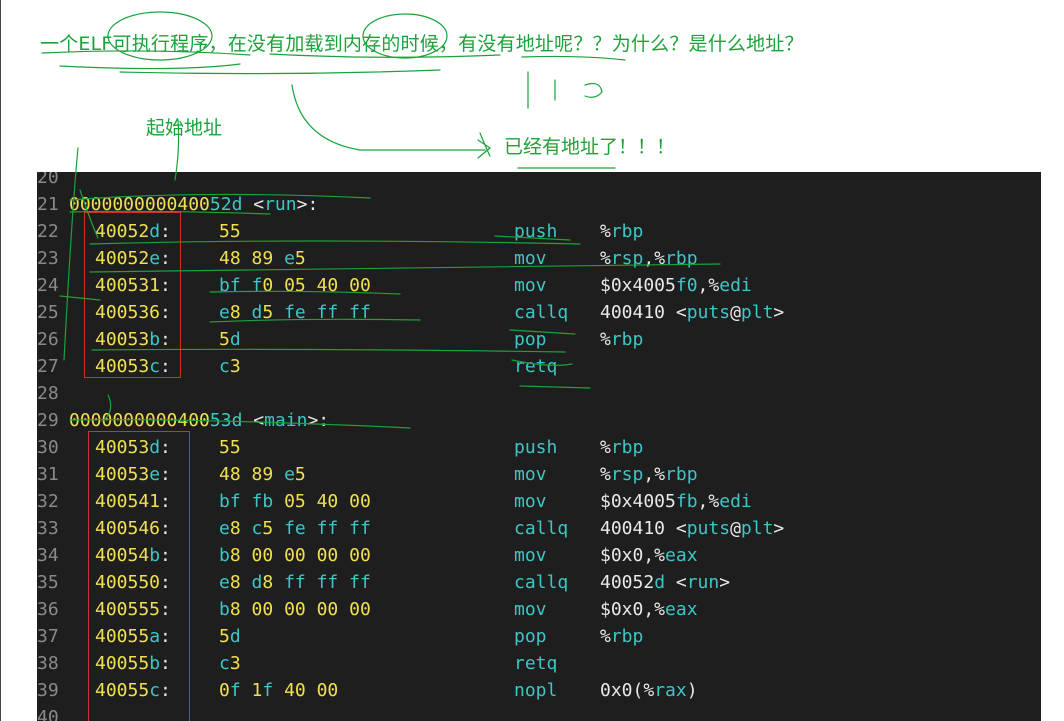  Describe the element at coordinates (71, 254) in the screenshot. I see `ink-left-bracket` at that location.